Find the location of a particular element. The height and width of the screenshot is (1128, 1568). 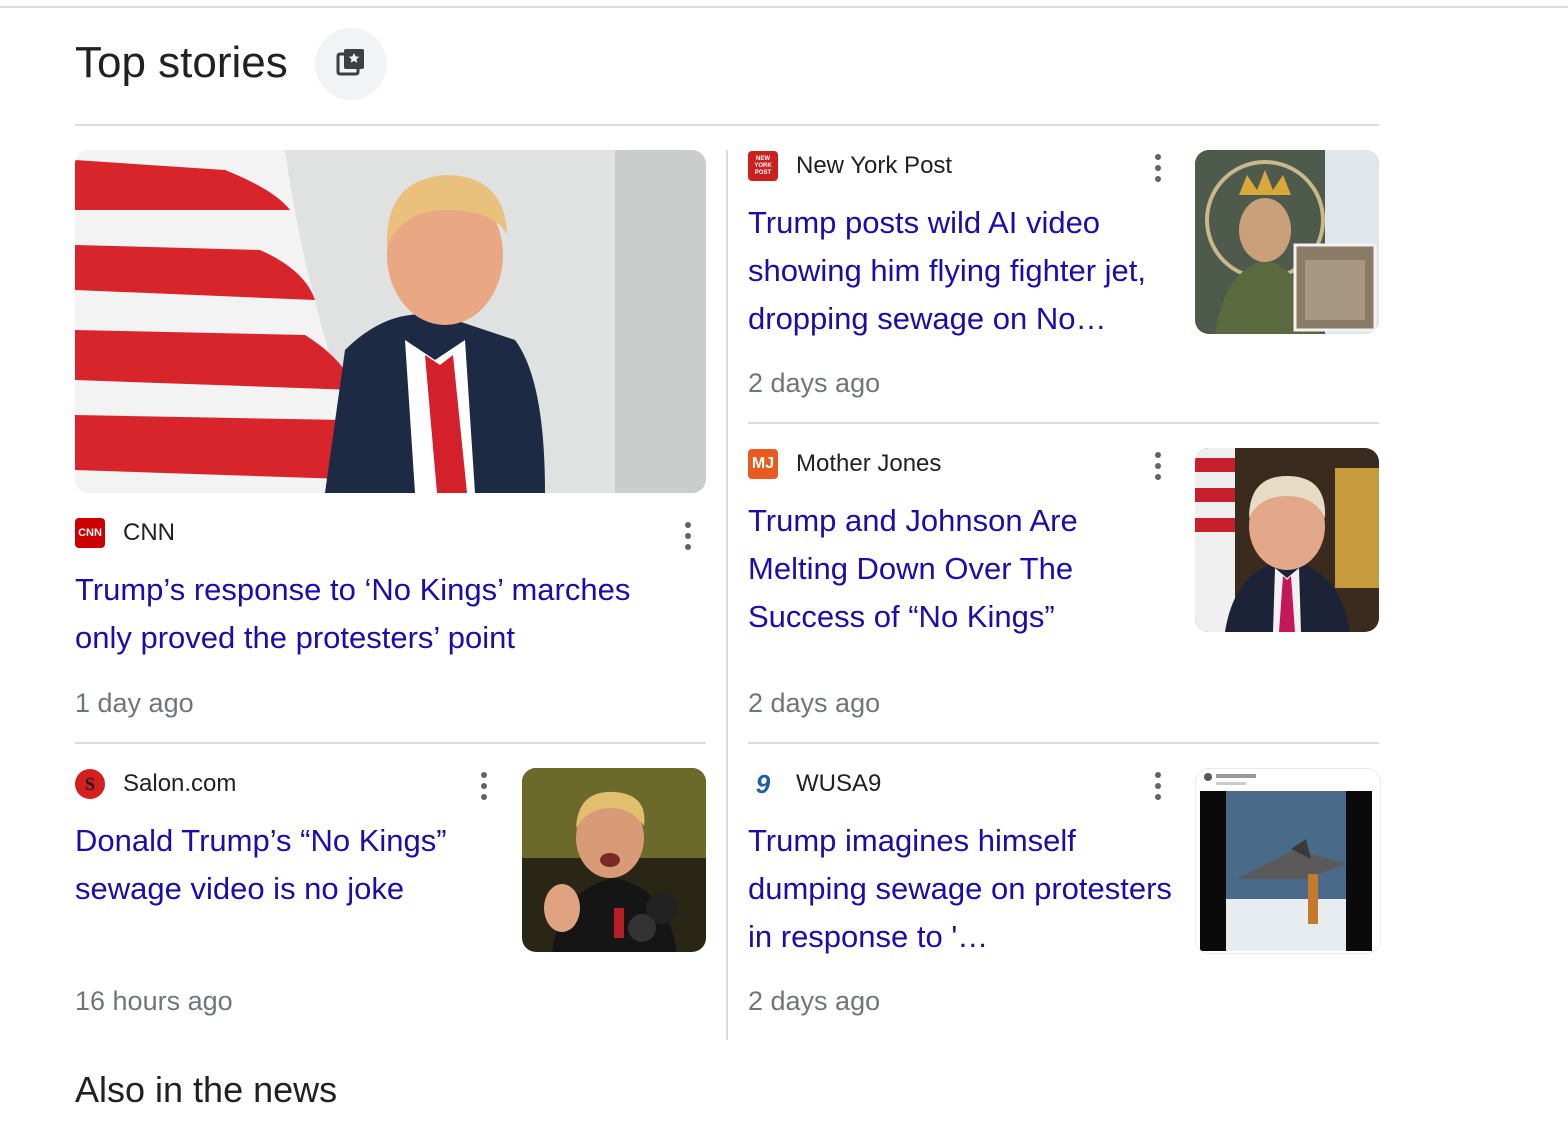

story-image-trump-flag is located at coordinates (390, 321).